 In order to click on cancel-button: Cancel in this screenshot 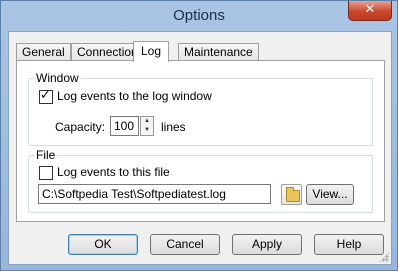, I will do `click(185, 244)`.